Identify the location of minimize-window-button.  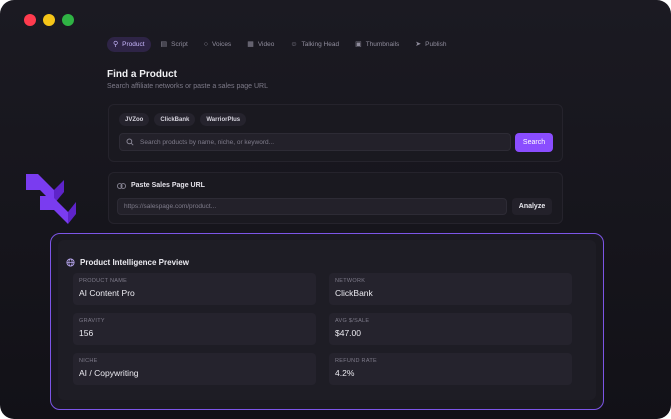
(49, 20).